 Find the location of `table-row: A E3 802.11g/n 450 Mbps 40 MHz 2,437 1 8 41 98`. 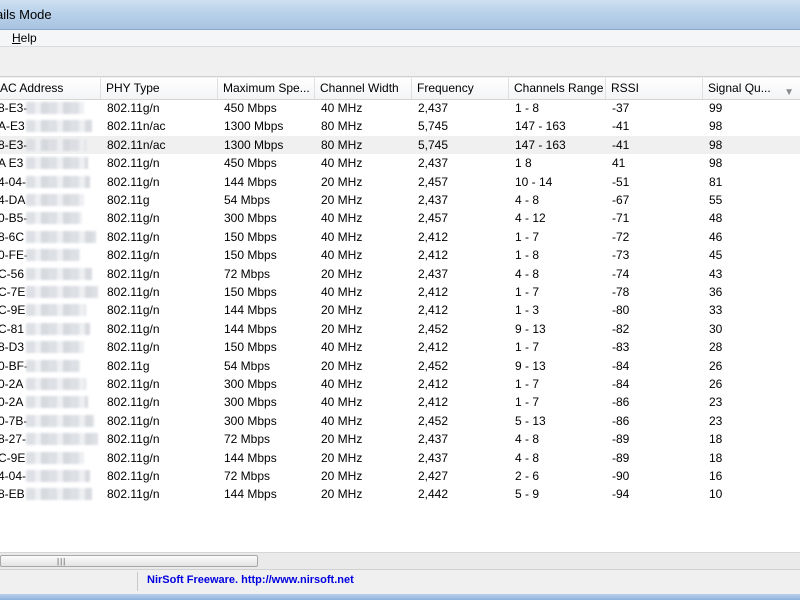

table-row: A E3 802.11g/n 450 Mbps 40 MHz 2,437 1 8 41 98 is located at coordinates (400, 163).